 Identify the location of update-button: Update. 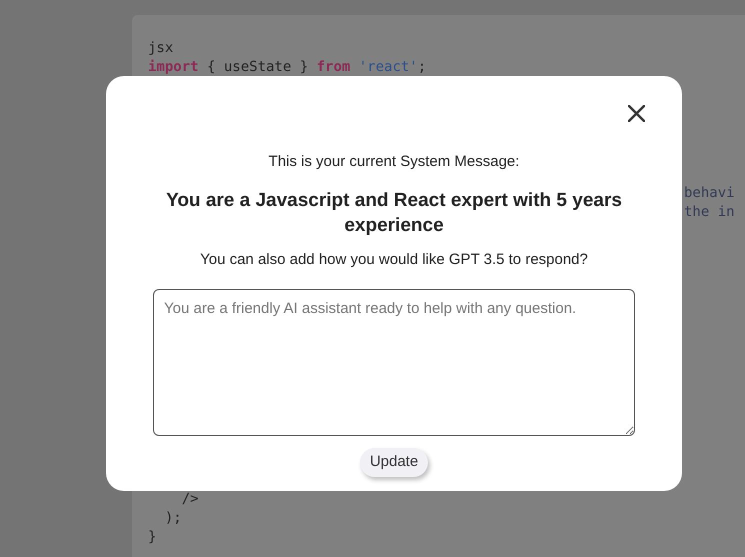
(394, 462).